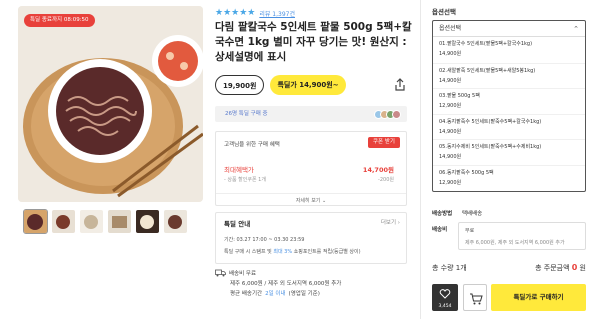 The image size is (600, 319). I want to click on delivery-fee-note: 제주 6,000원, 제주 외 도서지역 6,000원 추가, so click(515, 243).